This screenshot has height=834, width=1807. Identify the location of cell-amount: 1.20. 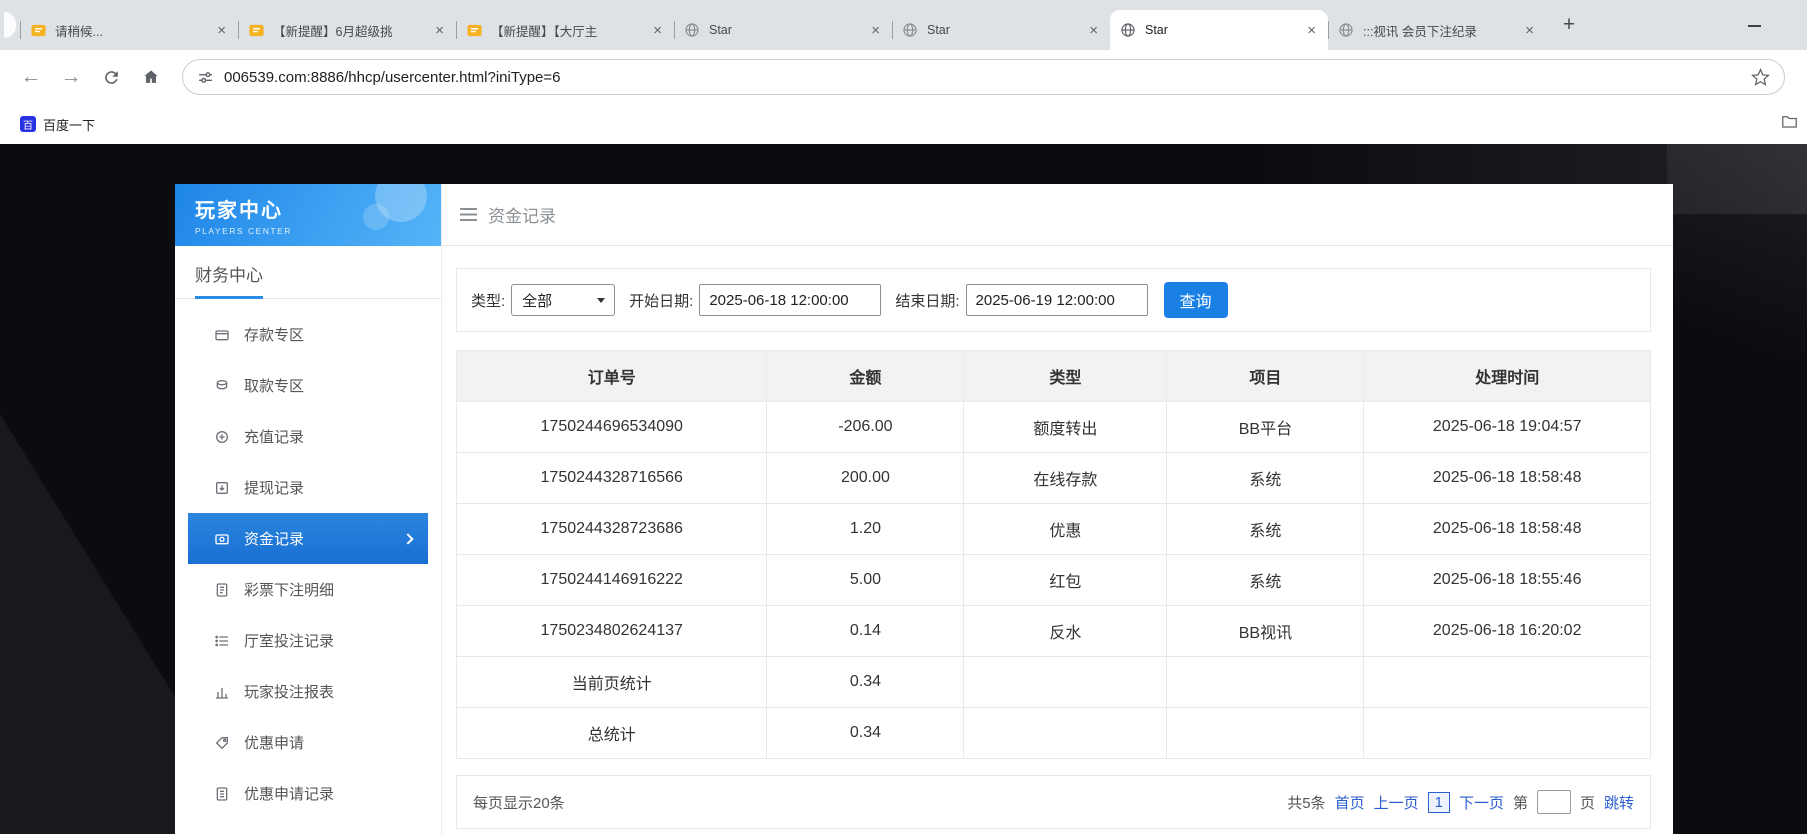
(865, 529).